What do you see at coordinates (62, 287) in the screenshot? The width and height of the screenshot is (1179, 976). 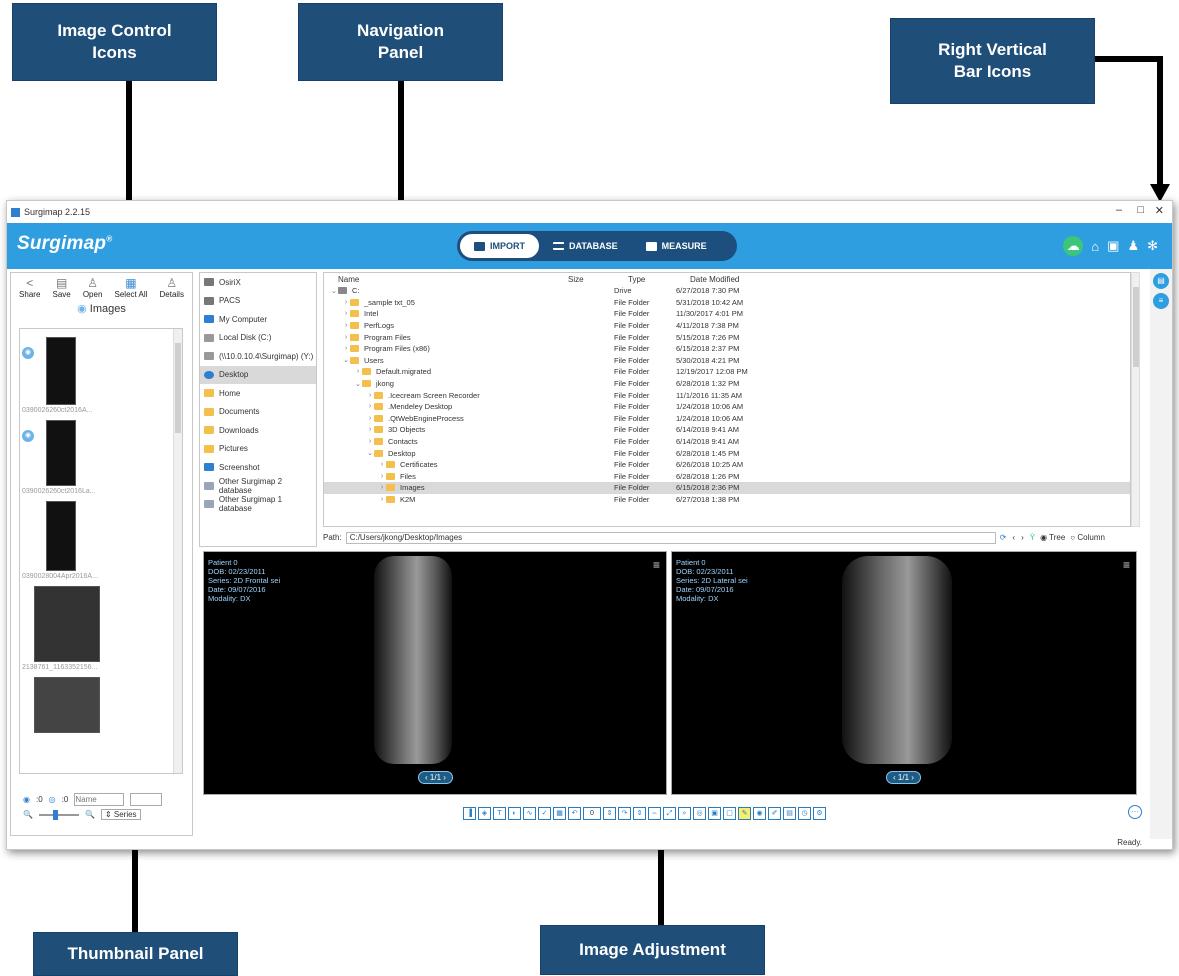 I see `save-button: ▤ Save` at bounding box center [62, 287].